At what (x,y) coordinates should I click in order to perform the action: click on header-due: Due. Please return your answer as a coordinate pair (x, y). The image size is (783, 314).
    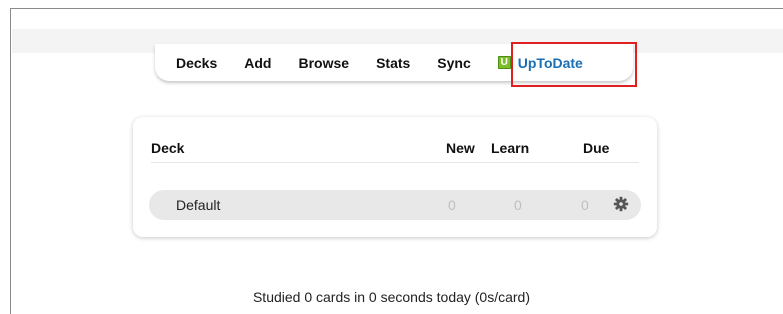
    Looking at the image, I should click on (596, 148).